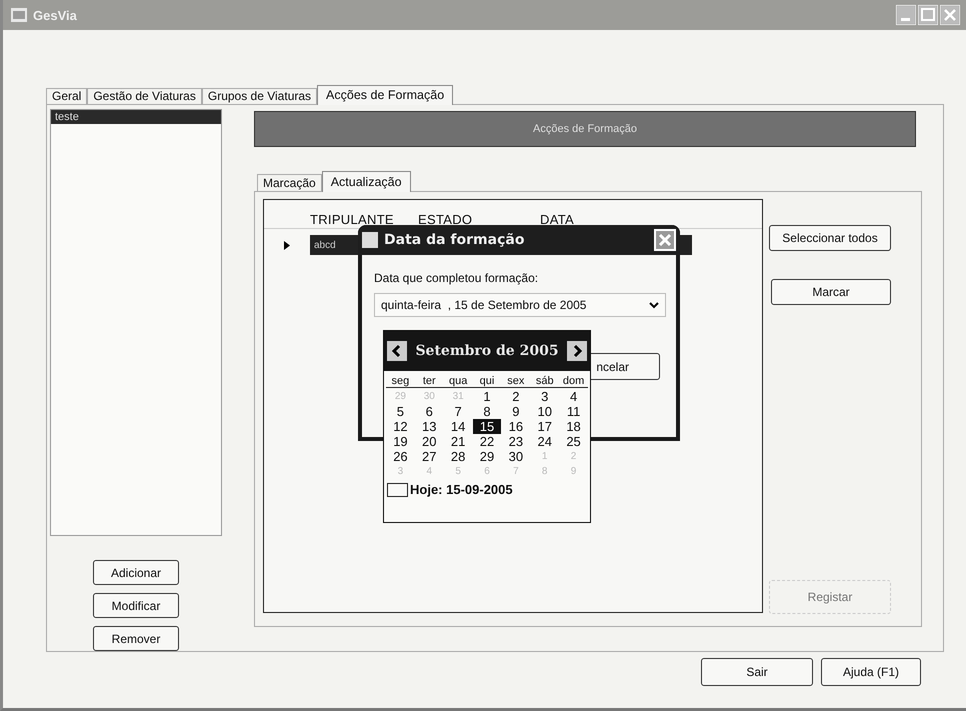 The width and height of the screenshot is (966, 711). I want to click on chevron-right-icon, so click(577, 351).